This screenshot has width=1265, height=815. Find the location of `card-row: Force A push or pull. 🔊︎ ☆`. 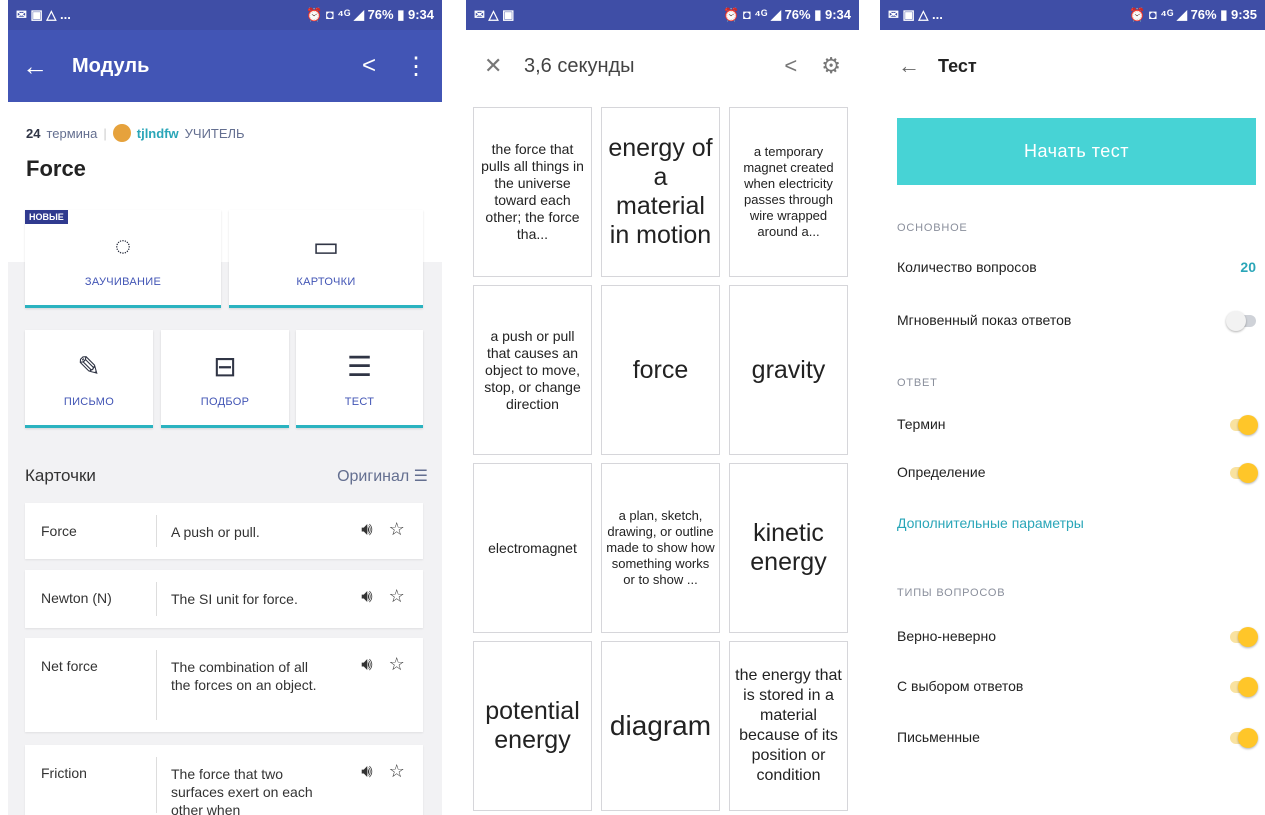

card-row: Force A push or pull. 🔊︎ ☆ is located at coordinates (224, 531).